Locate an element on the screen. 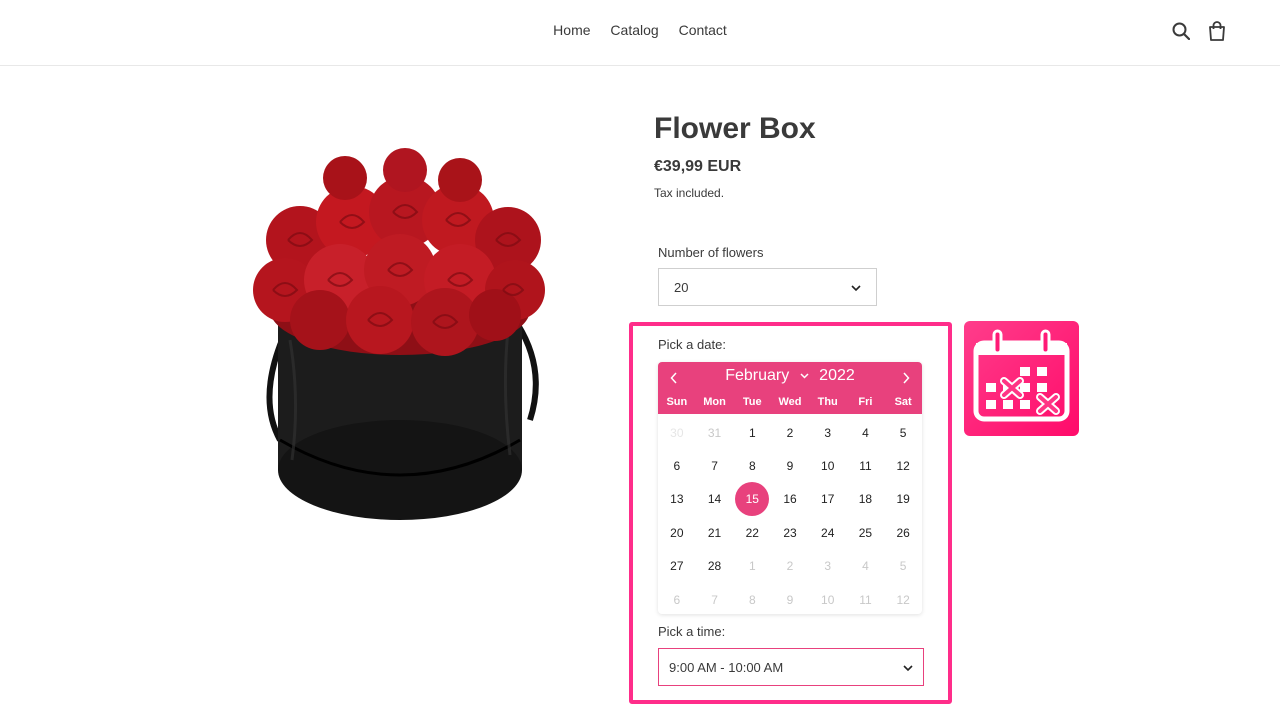 Image resolution: width=1280 pixels, height=720 pixels. calendar-day-number: 21 is located at coordinates (714, 532).